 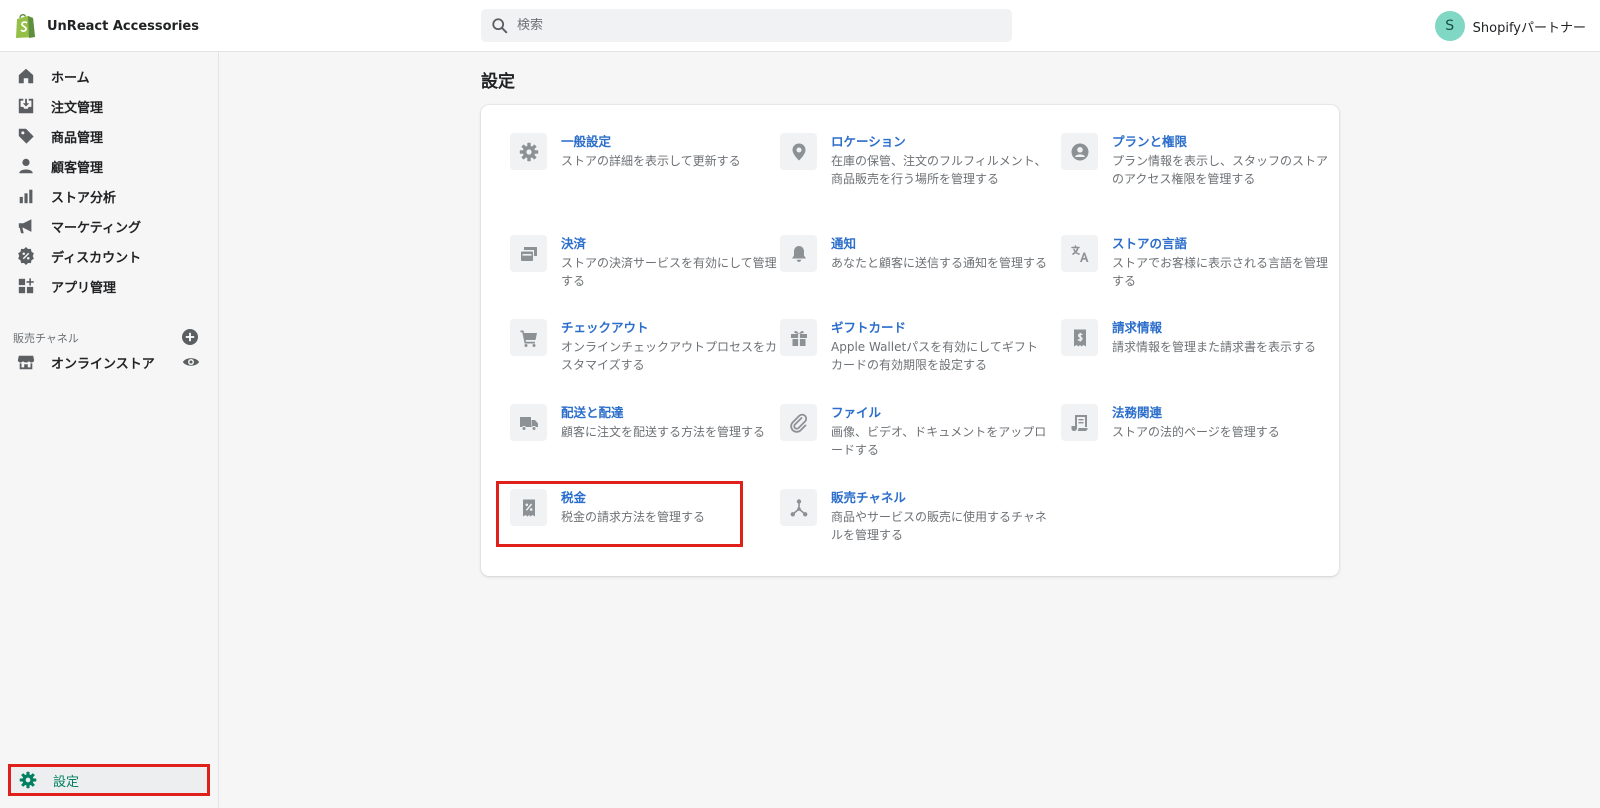 I want to click on tile-title: ギフトカード, so click(x=940, y=328).